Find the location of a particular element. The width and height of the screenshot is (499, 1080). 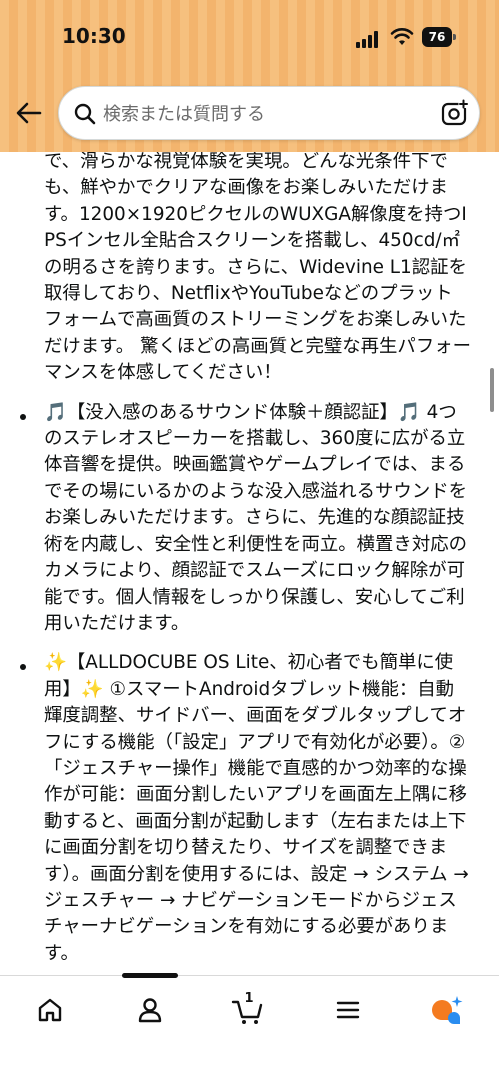

bottom-tab-bar: 1 is located at coordinates (249, 1026).